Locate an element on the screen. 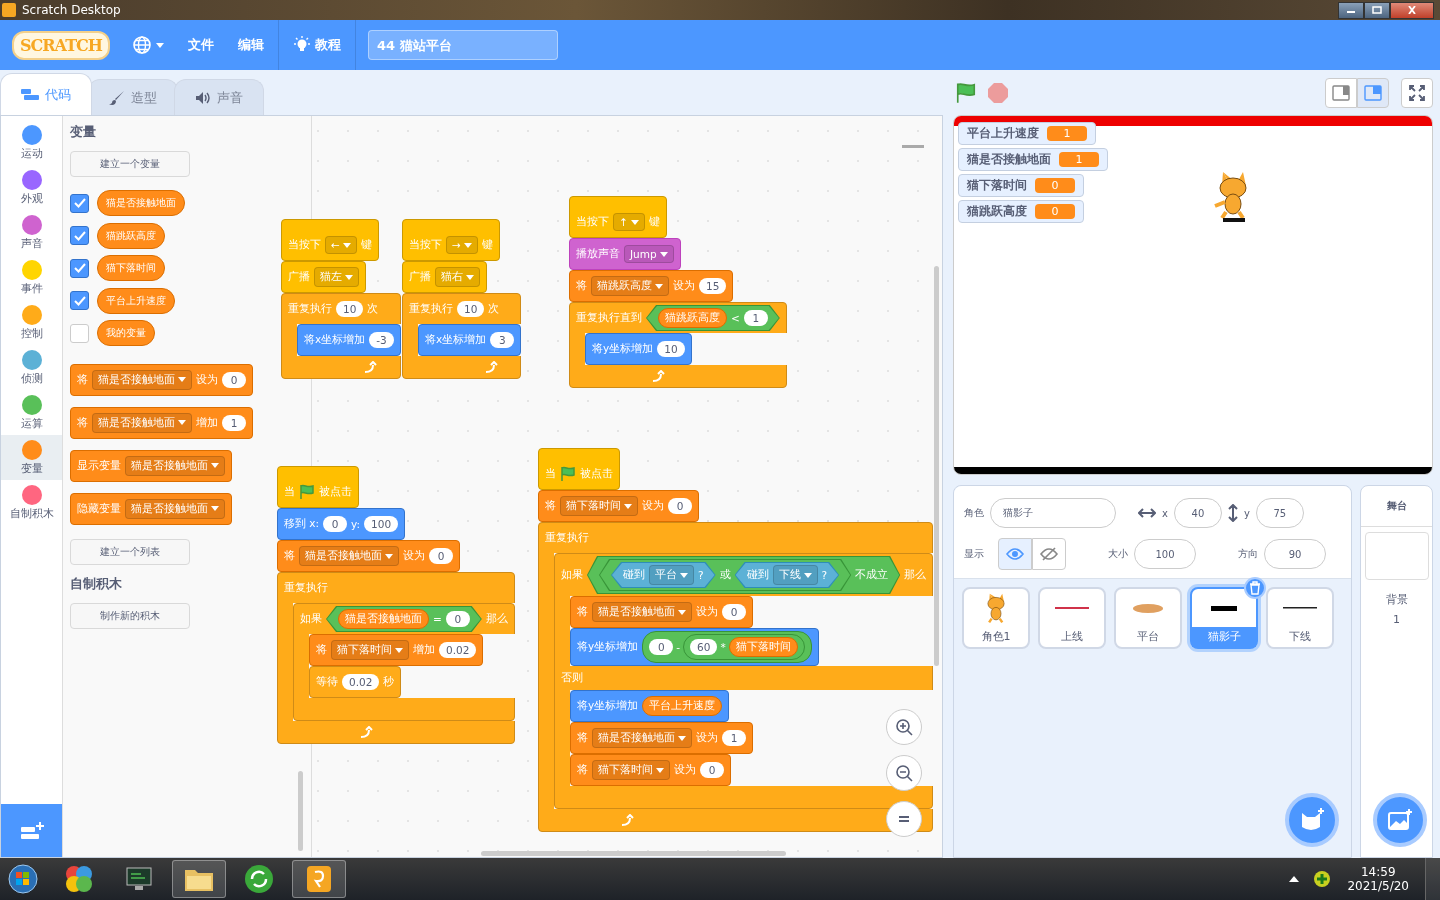  normal-stage-button is located at coordinates (1373, 92).